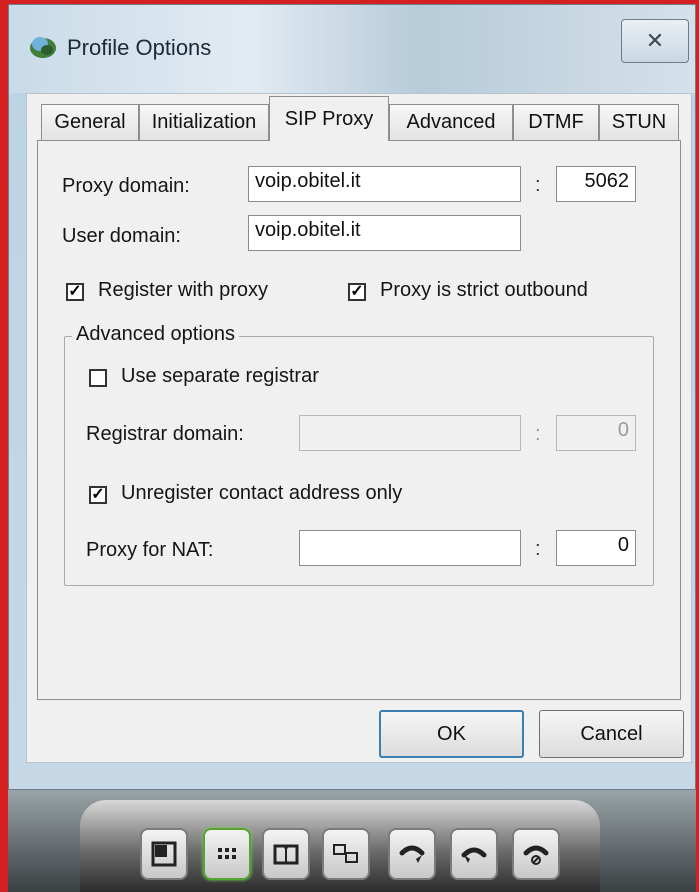 Image resolution: width=699 pixels, height=892 pixels. I want to click on registrar-domain-input, so click(410, 433).